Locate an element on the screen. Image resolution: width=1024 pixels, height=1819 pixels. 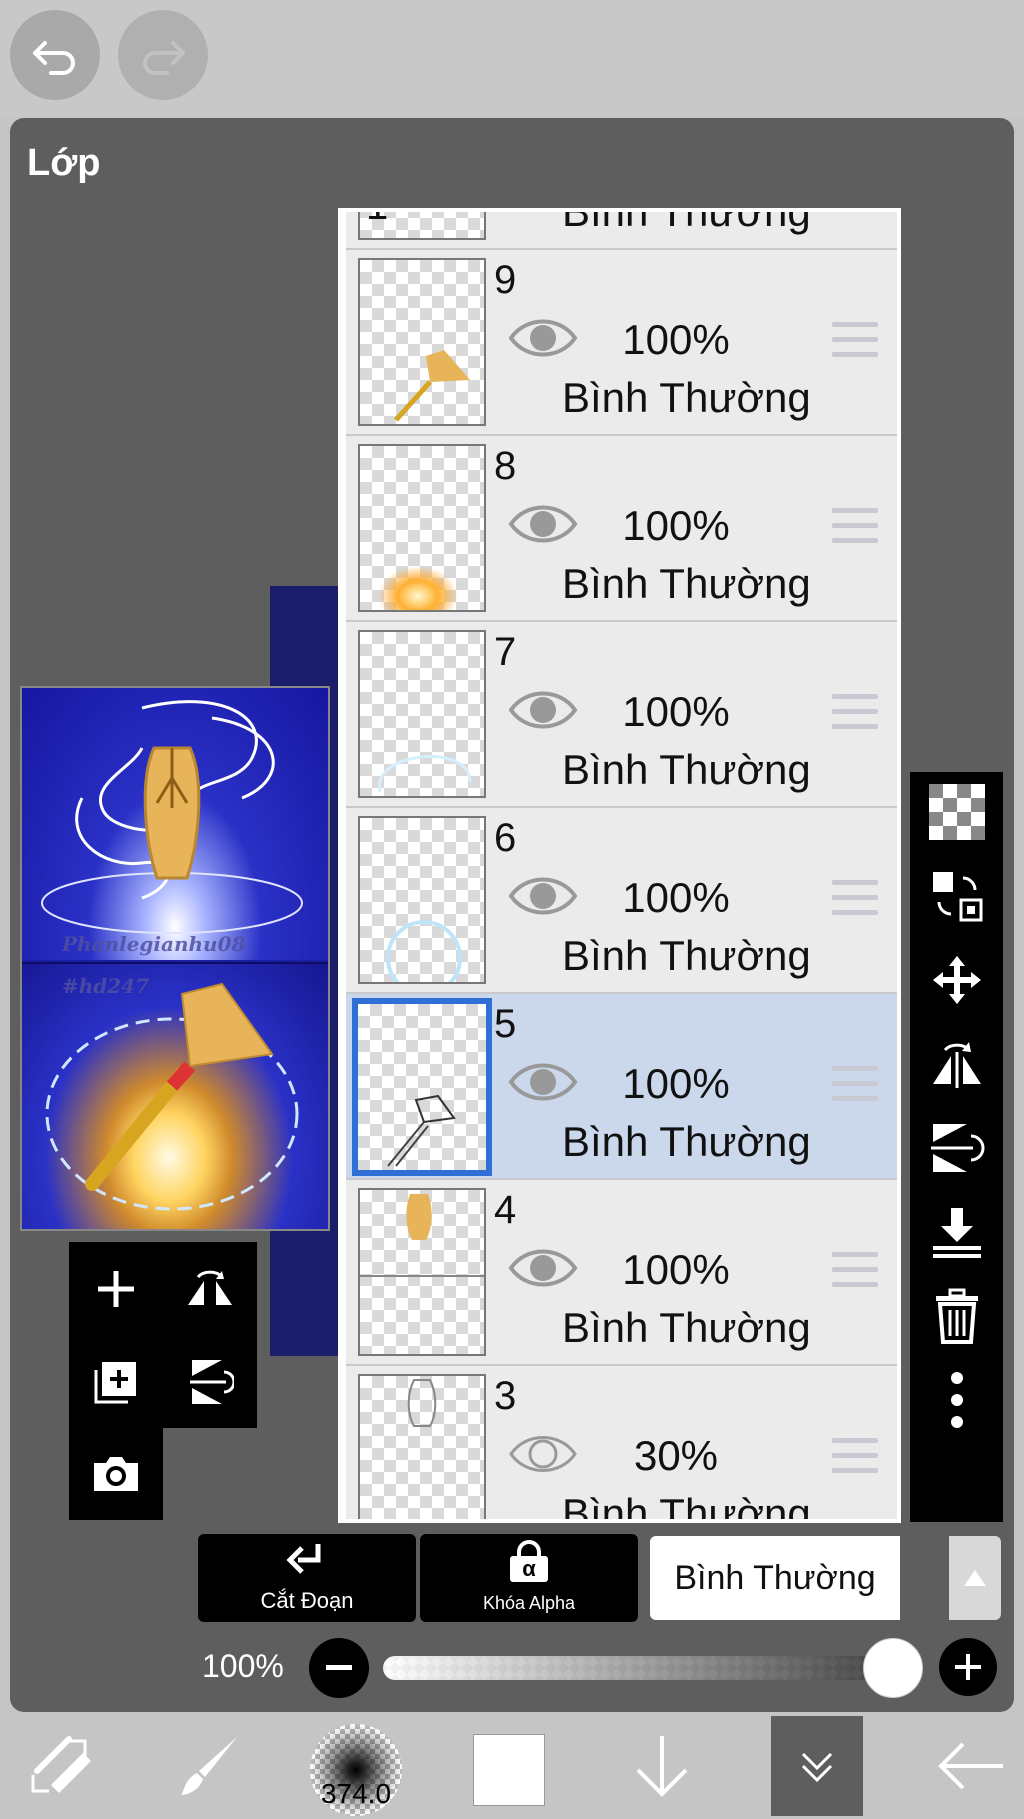
opacity-slider-knob is located at coordinates (893, 1668).